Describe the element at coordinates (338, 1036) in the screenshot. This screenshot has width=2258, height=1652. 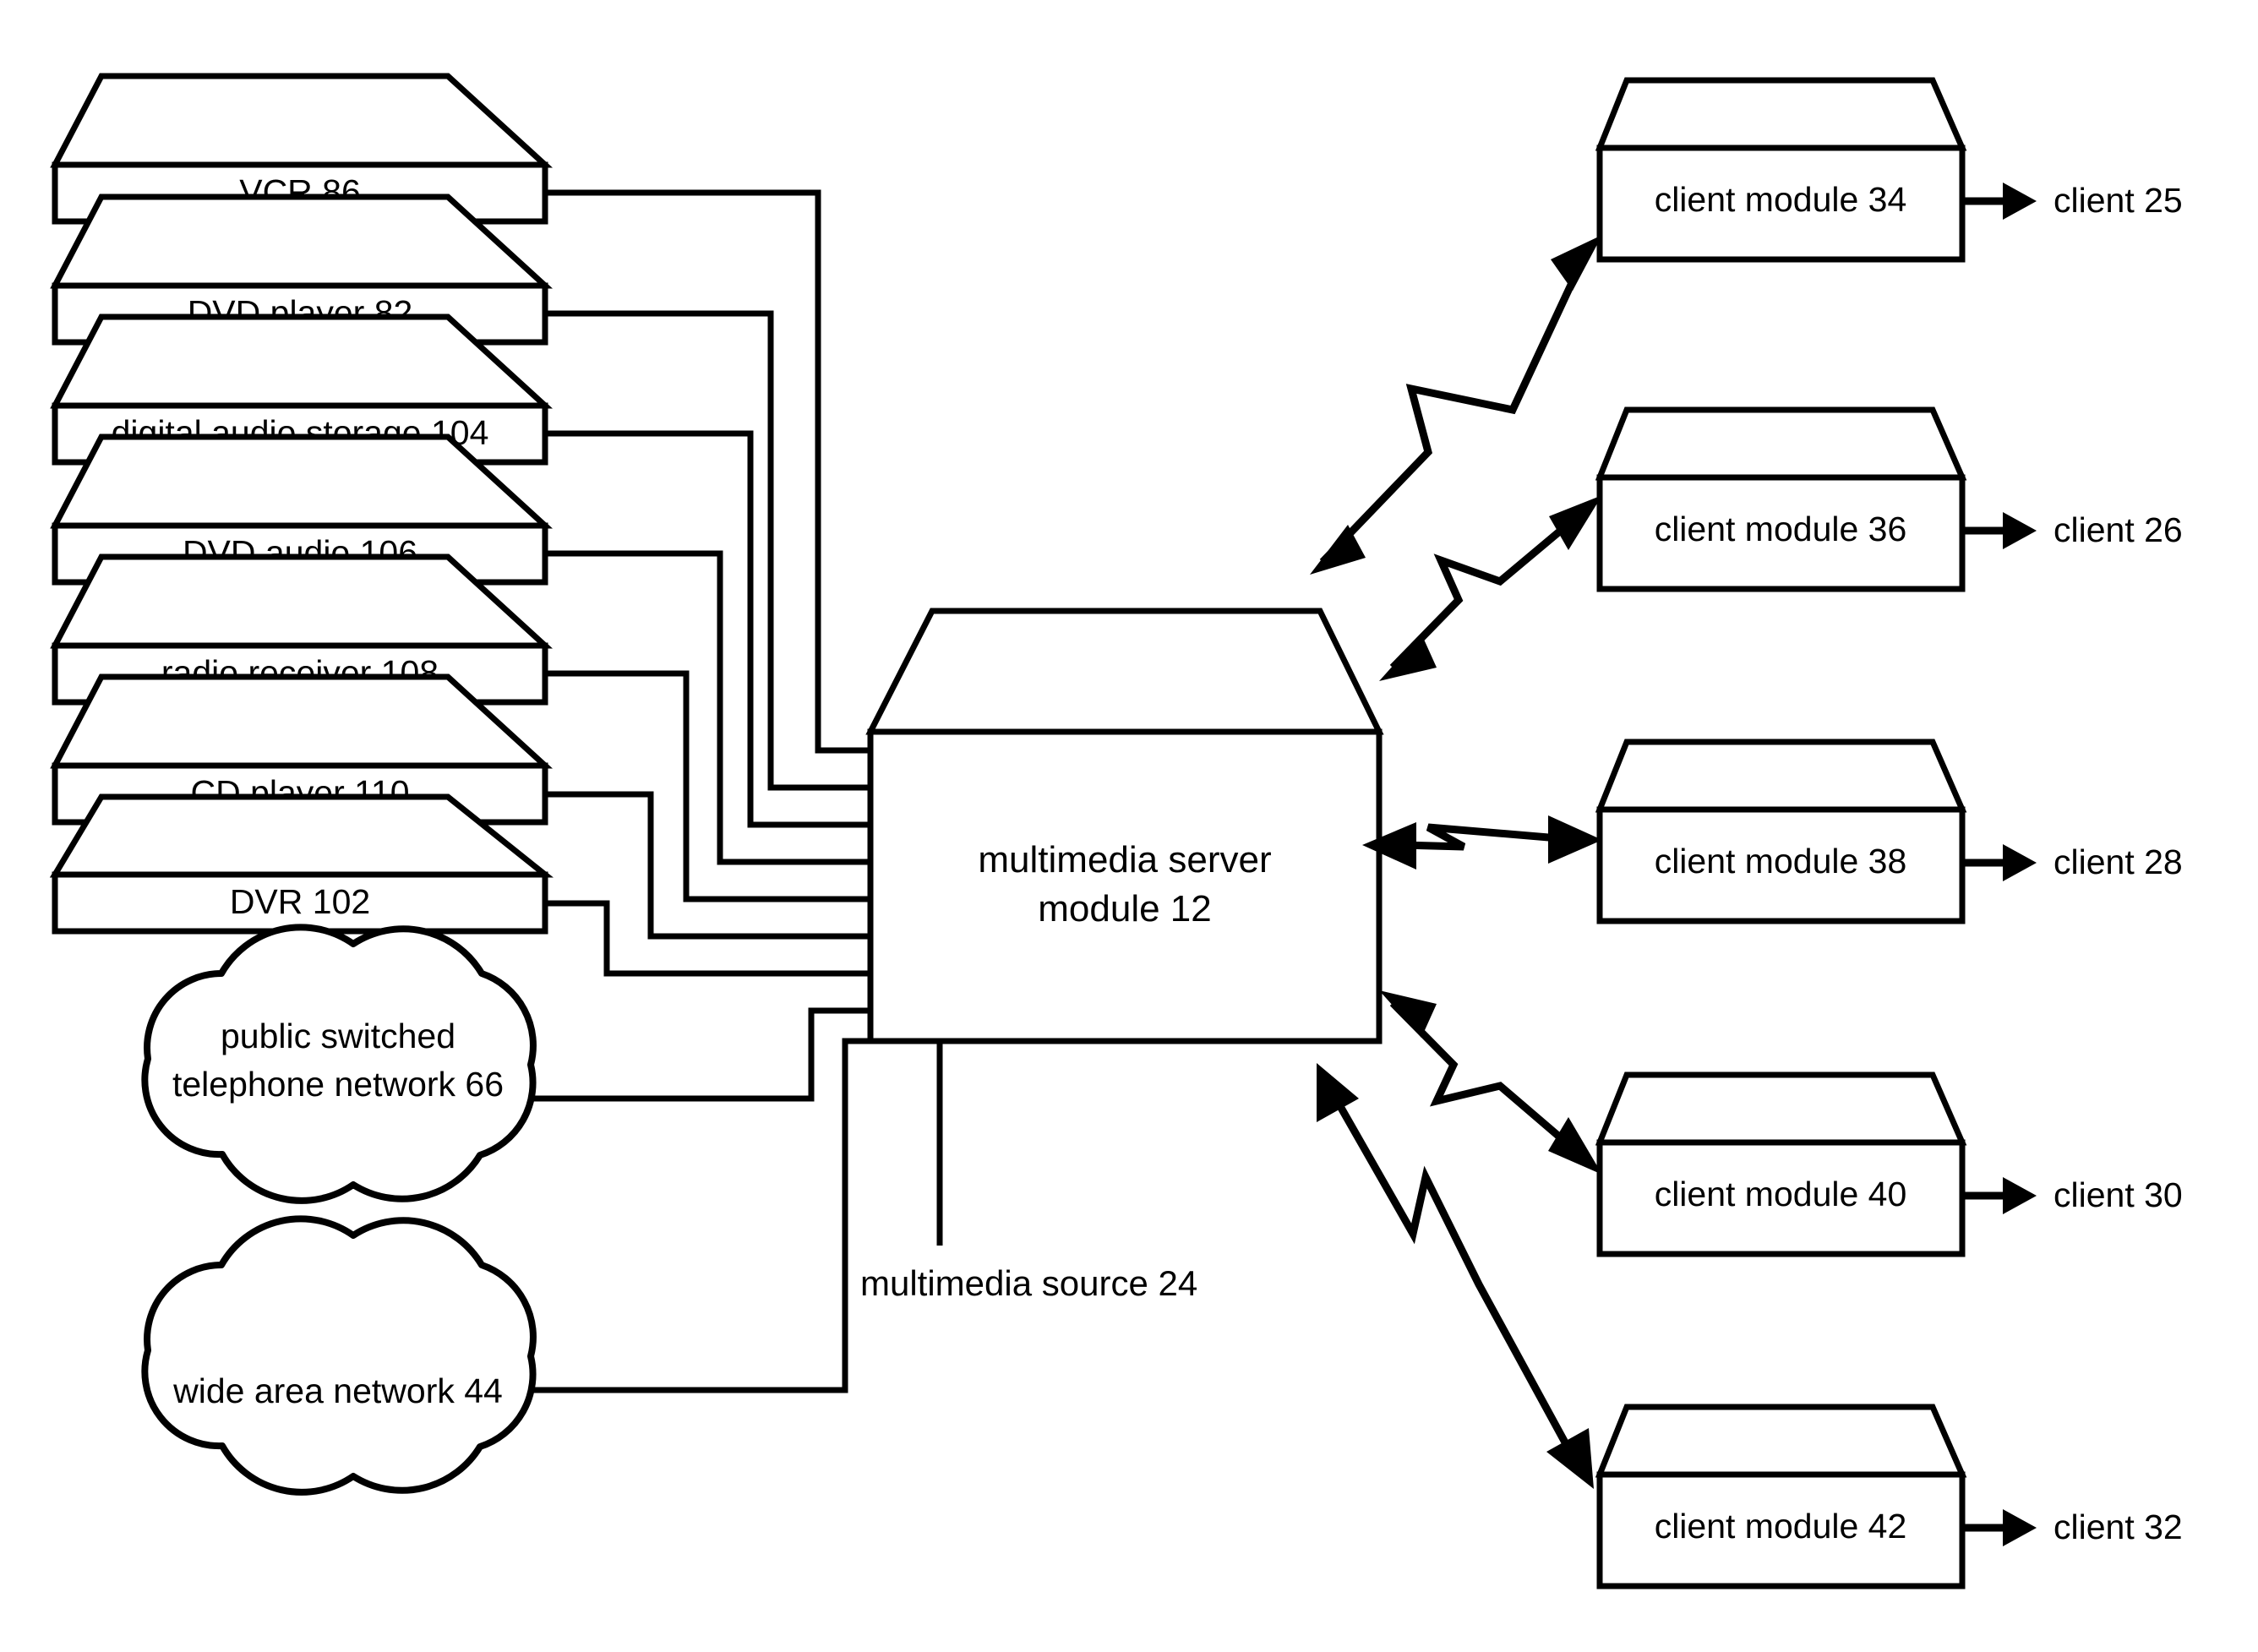
I see `cloud-label-line1: public switched` at that location.